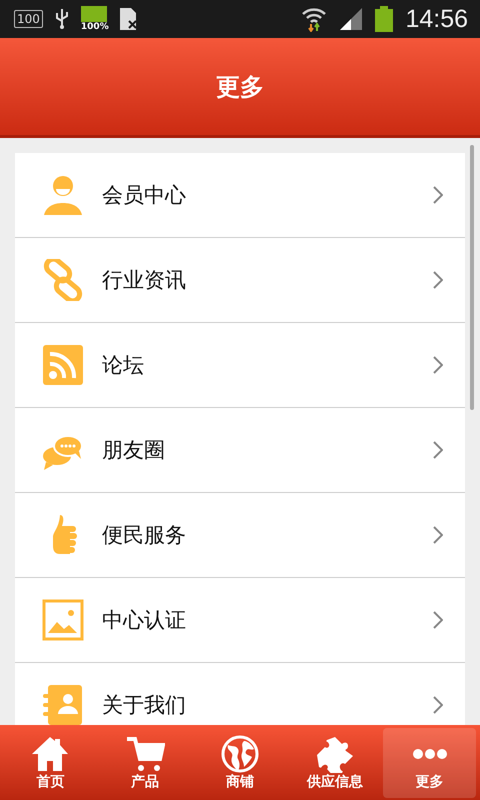 This screenshot has width=480, height=800. I want to click on home-icon, so click(50, 754).